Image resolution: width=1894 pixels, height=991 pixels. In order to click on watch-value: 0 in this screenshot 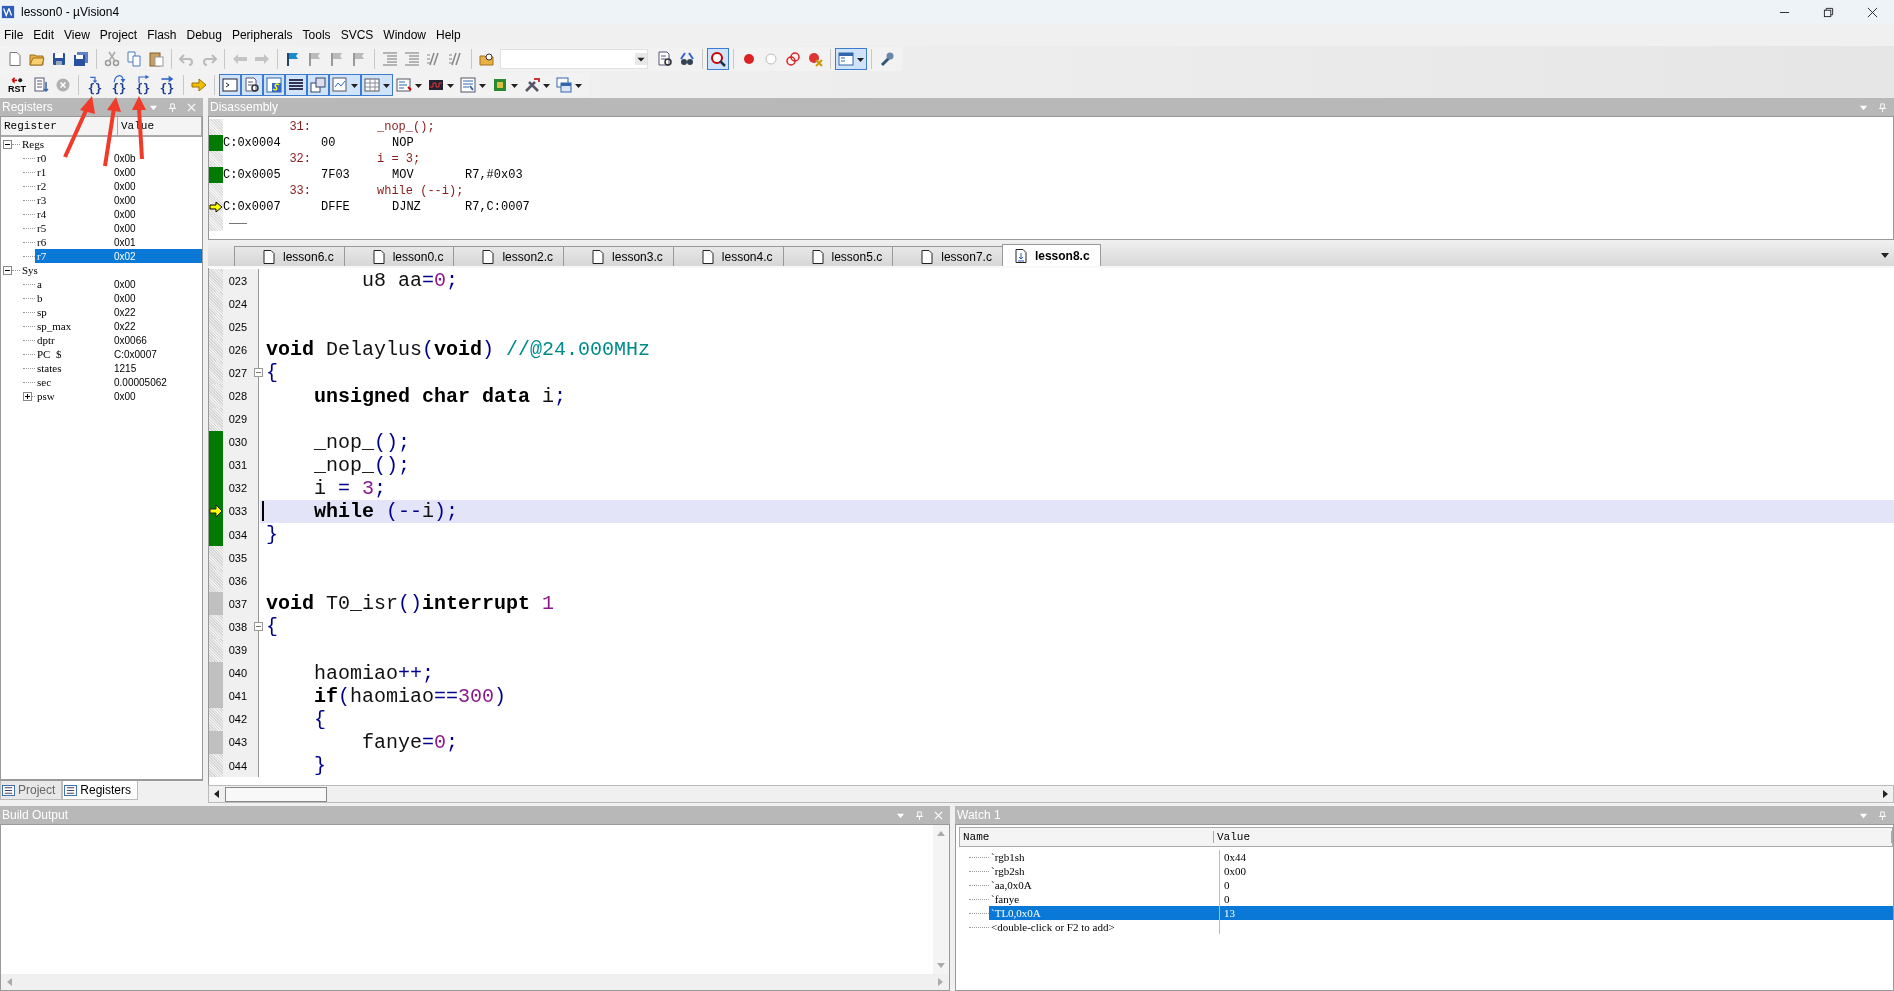, I will do `click(1227, 899)`.